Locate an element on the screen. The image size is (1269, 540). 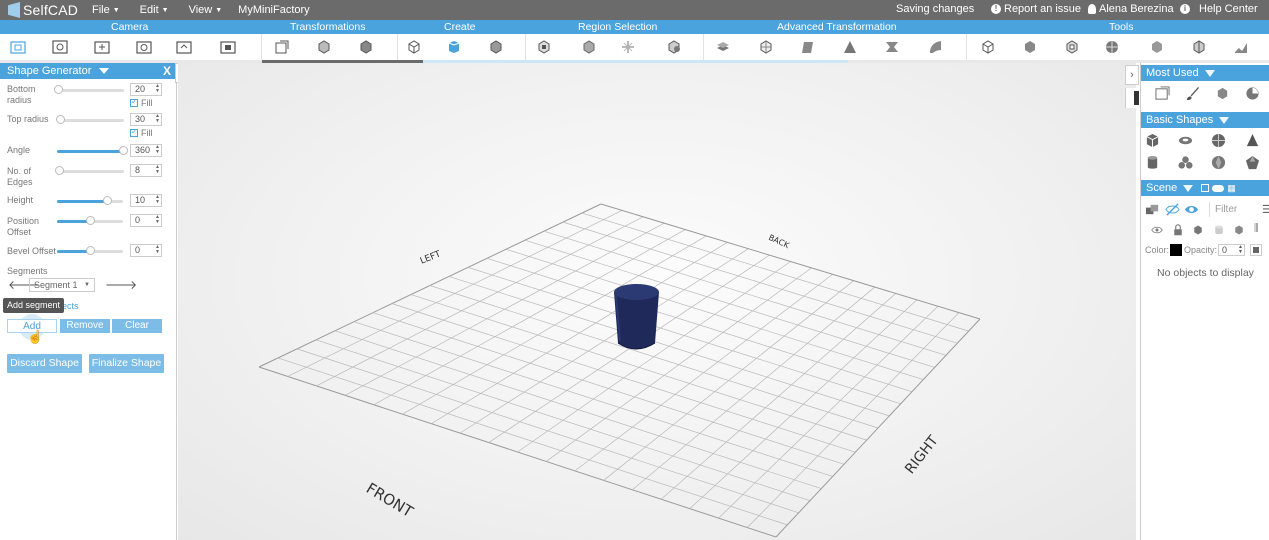
torus-shape-icon is located at coordinates (1185, 140).